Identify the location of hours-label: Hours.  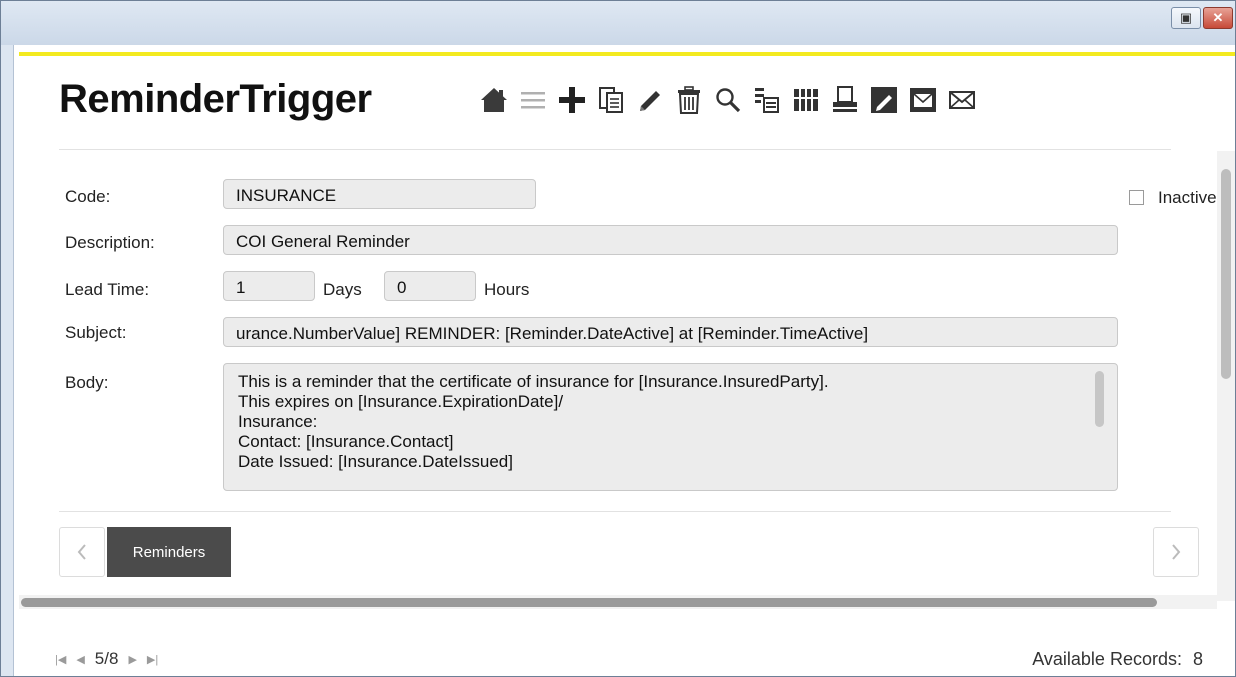
(507, 289).